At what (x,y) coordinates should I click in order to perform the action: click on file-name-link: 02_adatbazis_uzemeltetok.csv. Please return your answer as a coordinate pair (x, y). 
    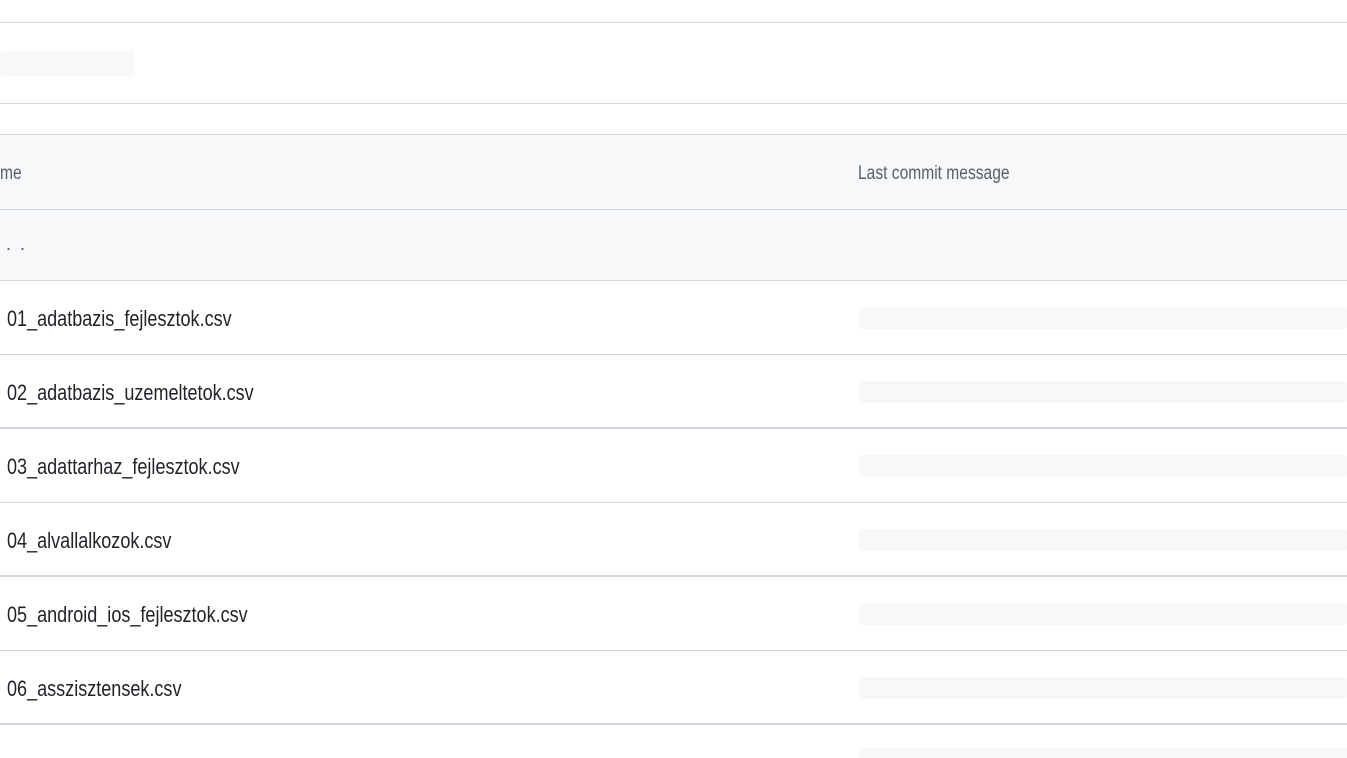
    Looking at the image, I should click on (130, 391).